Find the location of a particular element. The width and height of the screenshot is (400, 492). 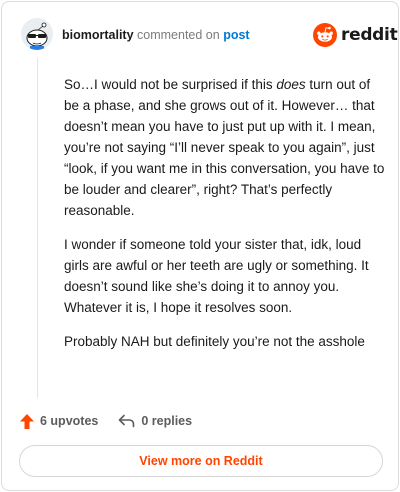

thread-line is located at coordinates (37, 228).